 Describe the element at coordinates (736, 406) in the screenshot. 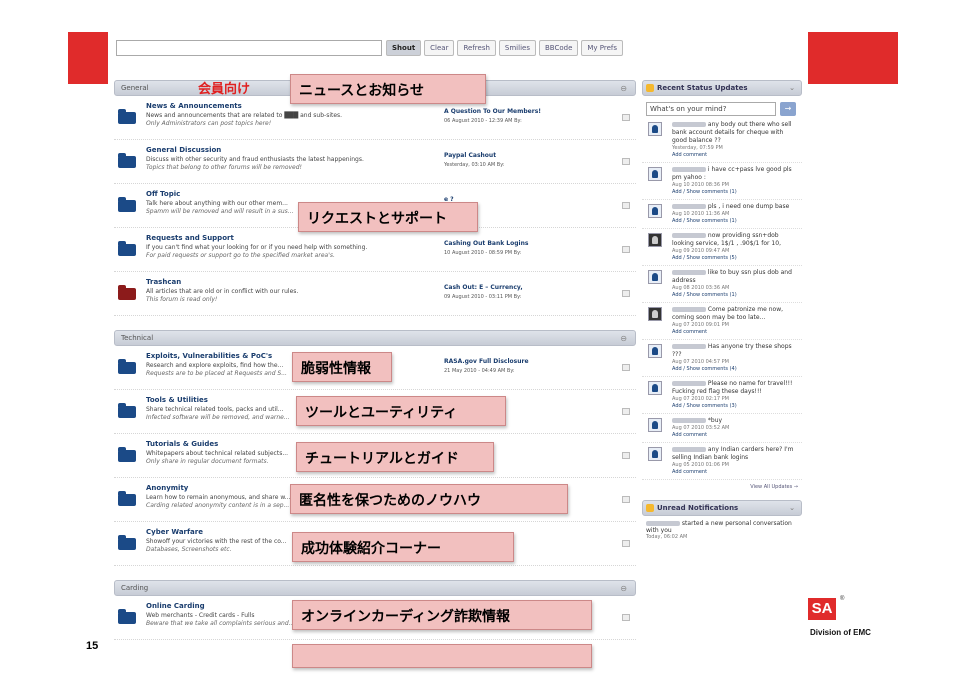

I see `status-comment-link: Add / Show comments (3)` at that location.